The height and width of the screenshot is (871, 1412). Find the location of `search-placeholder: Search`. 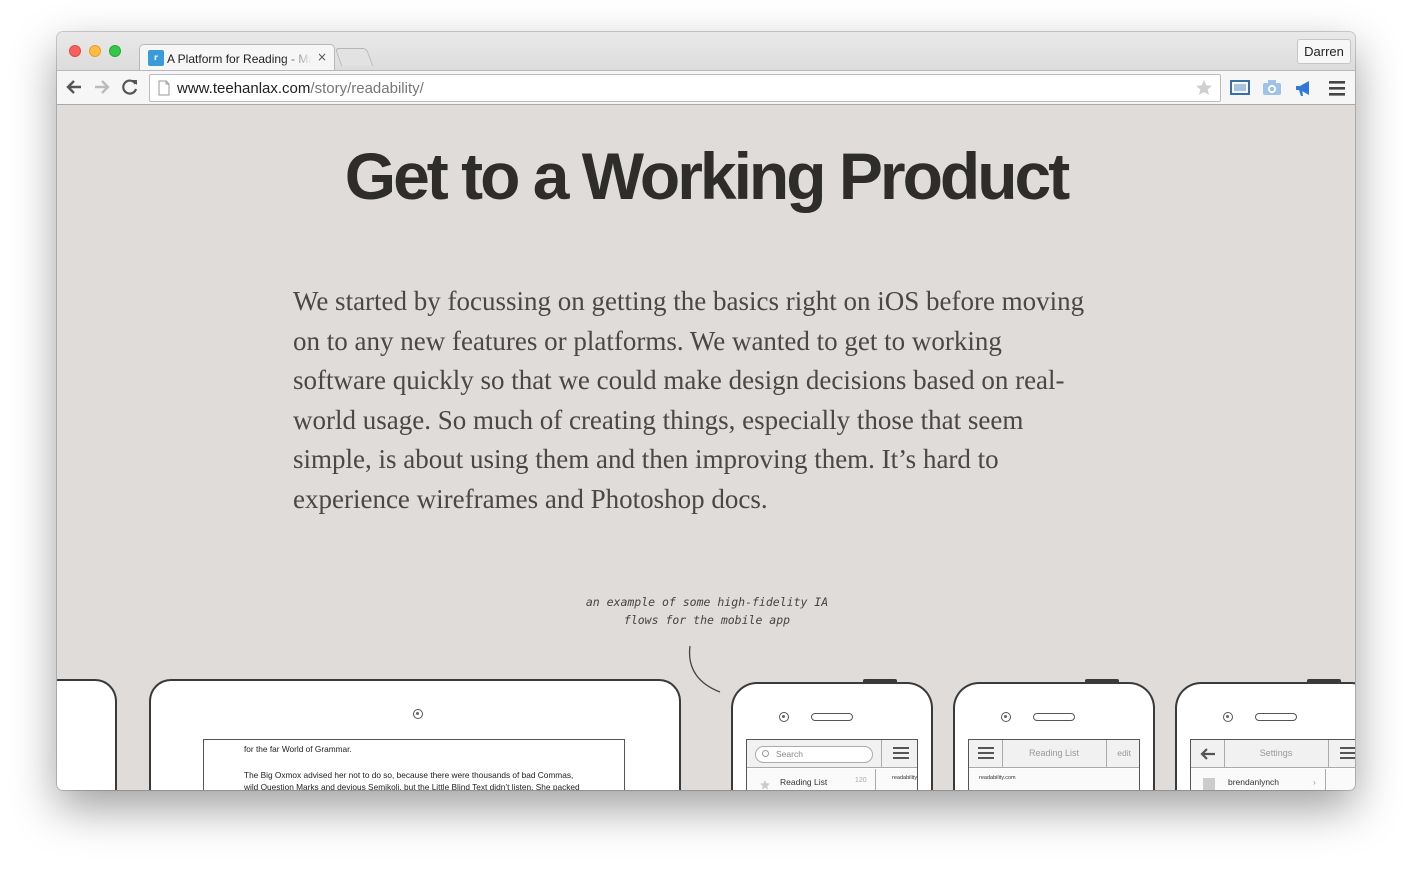

search-placeholder: Search is located at coordinates (789, 754).